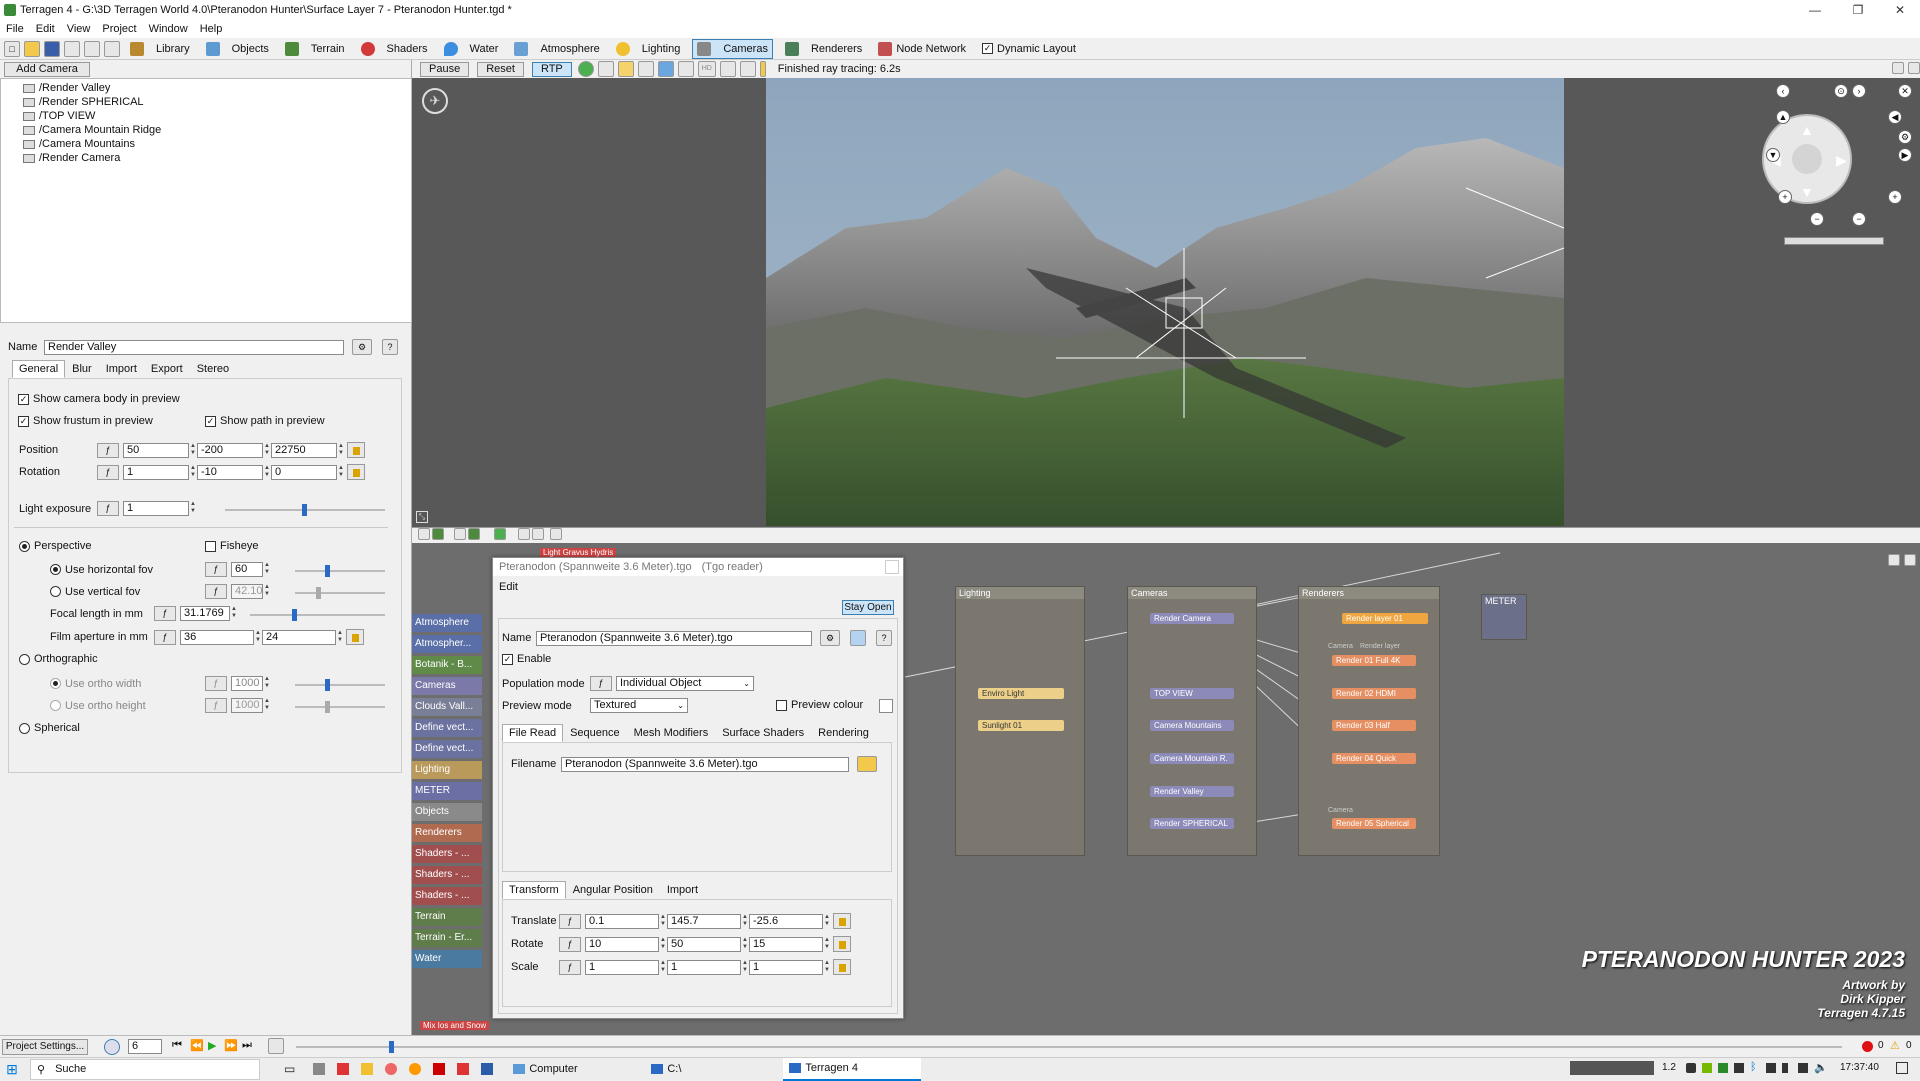  Describe the element at coordinates (24, 728) in the screenshot. I see `spherical-radio` at that location.